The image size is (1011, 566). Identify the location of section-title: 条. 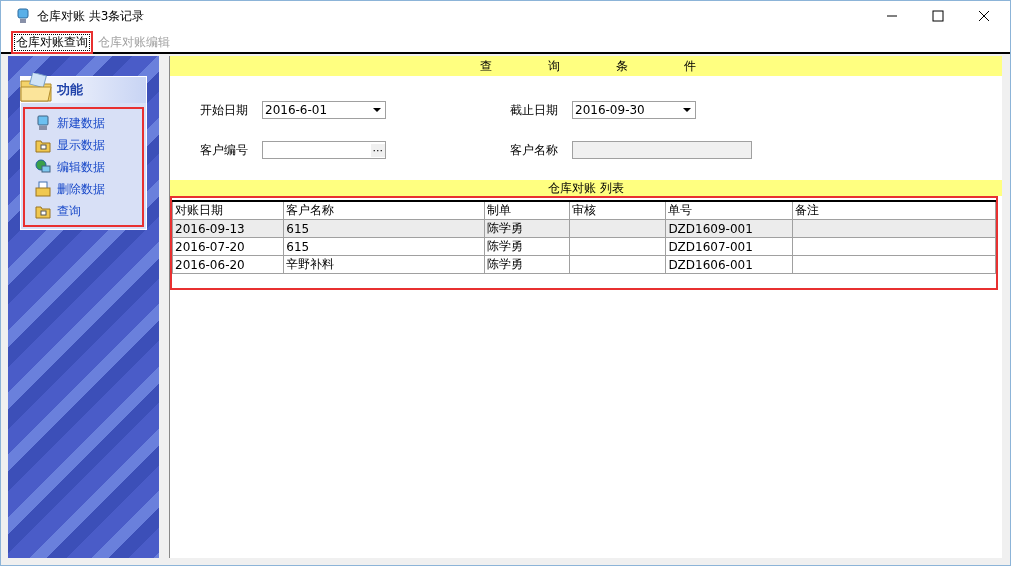
(622, 66).